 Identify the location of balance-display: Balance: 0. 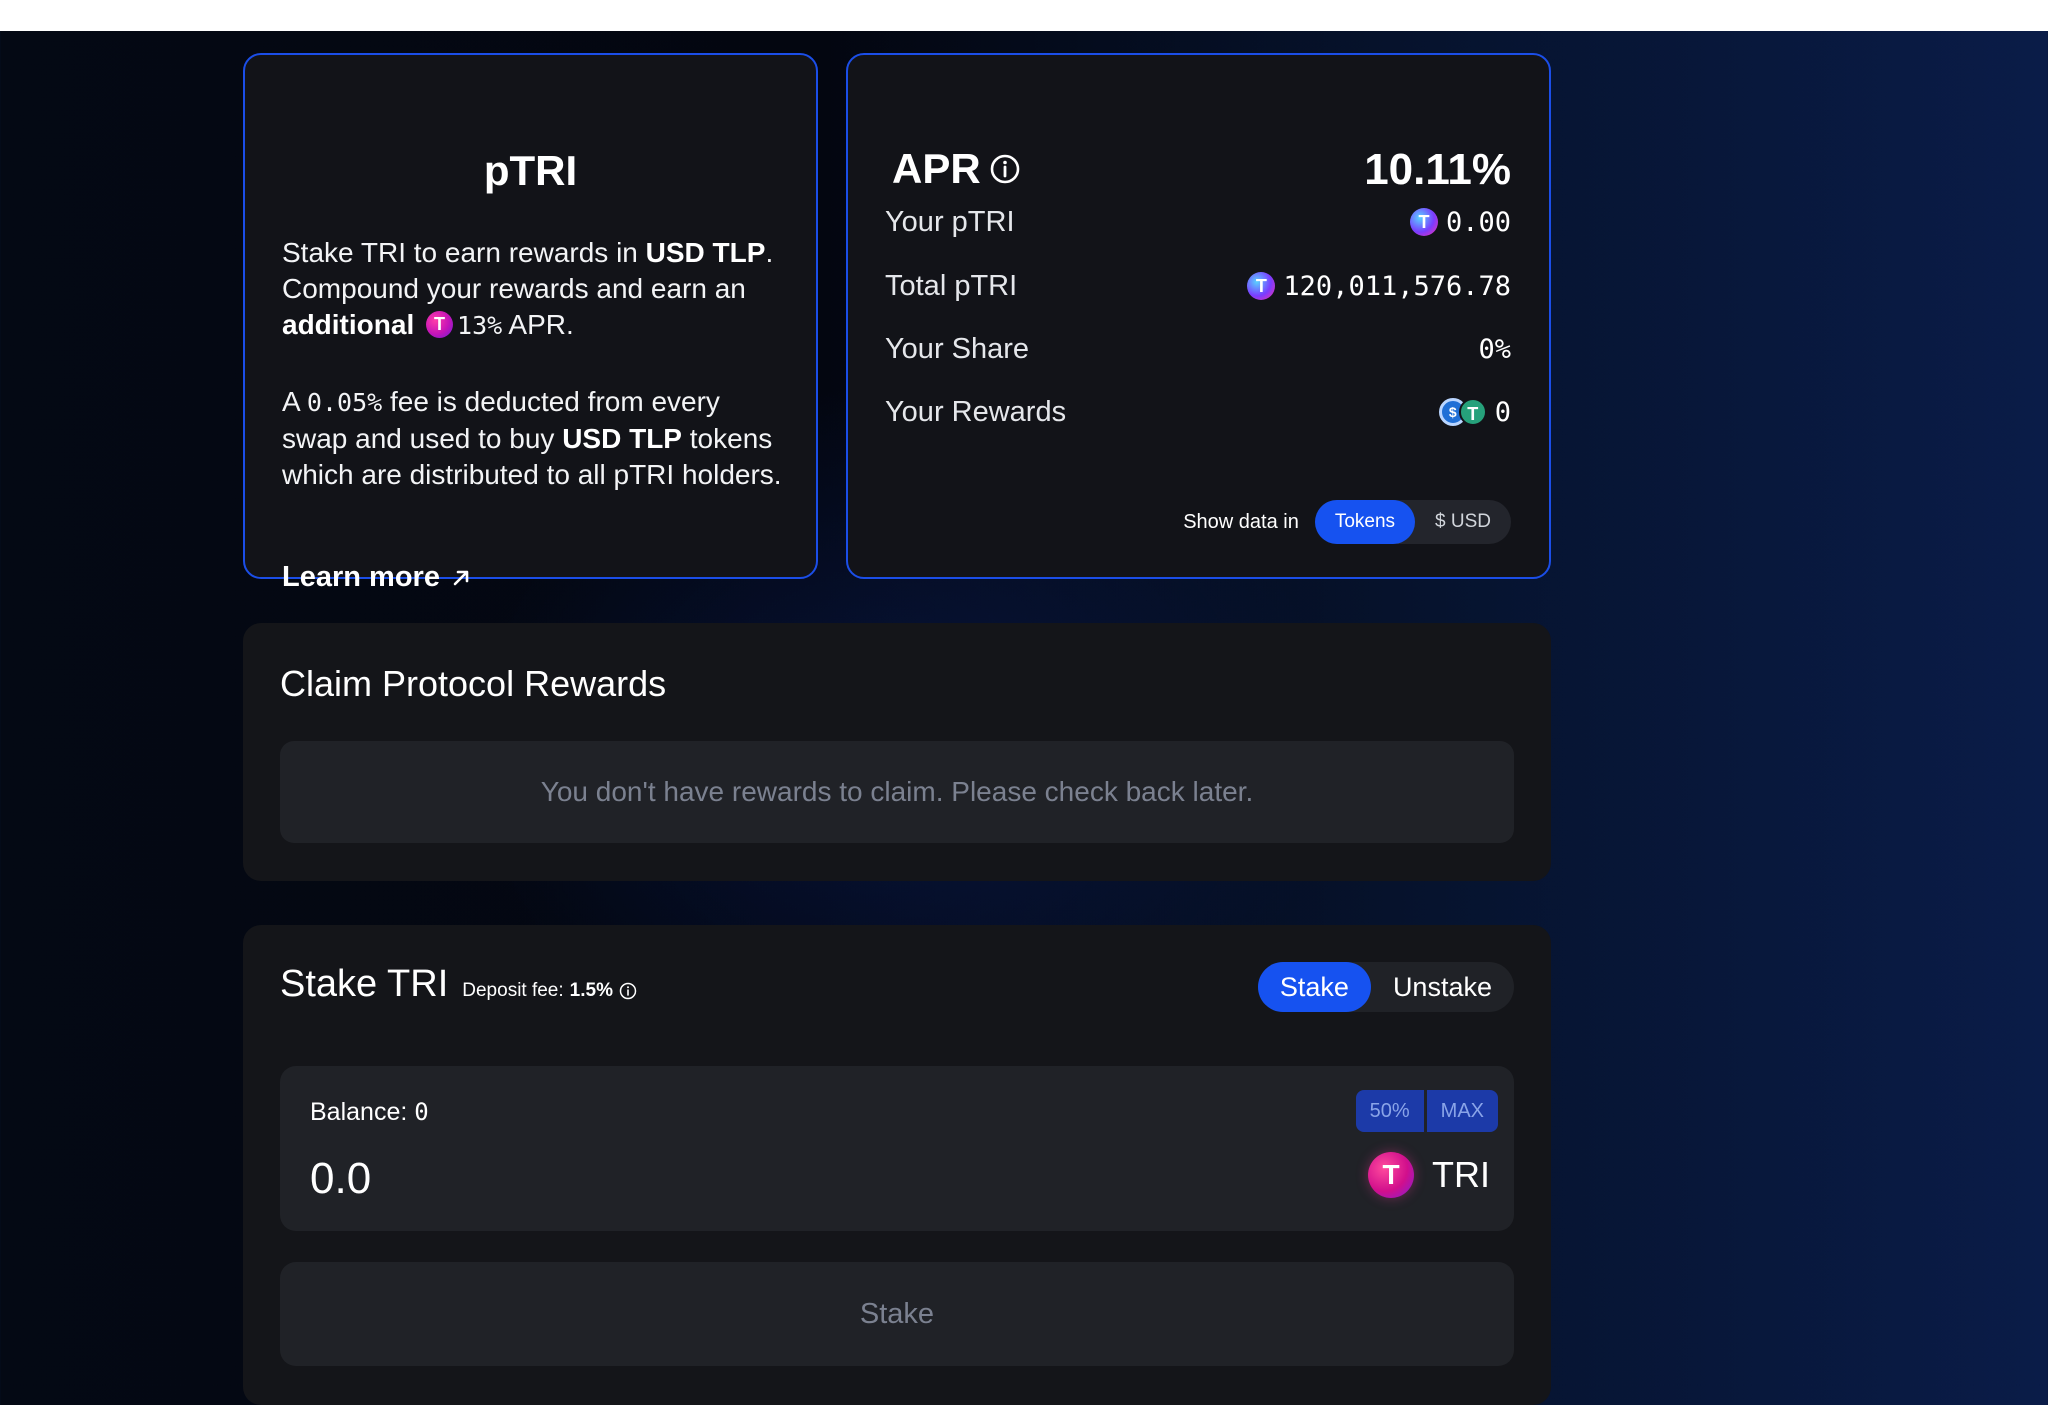
(369, 1112).